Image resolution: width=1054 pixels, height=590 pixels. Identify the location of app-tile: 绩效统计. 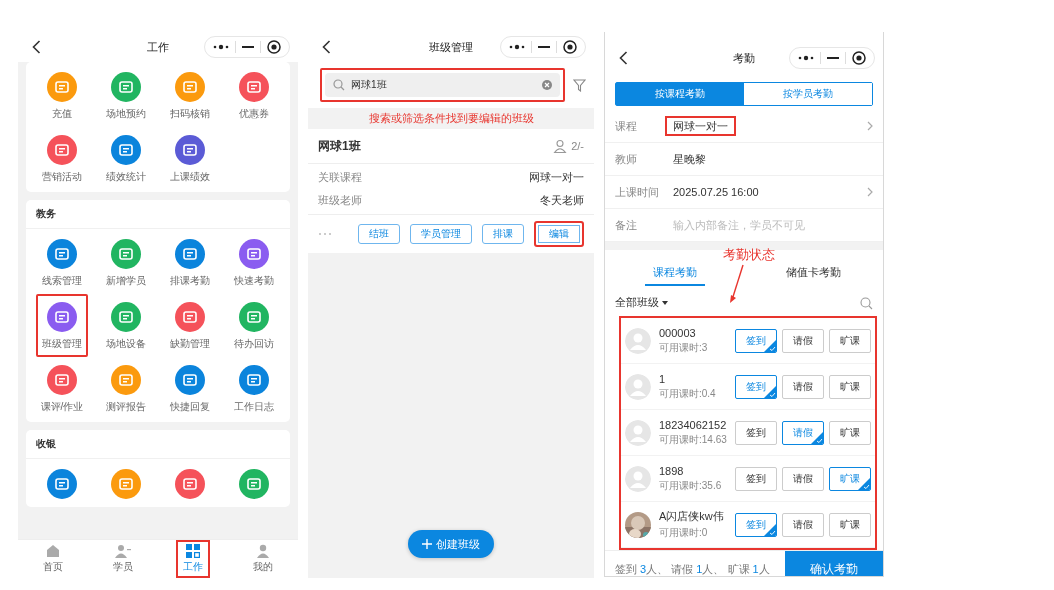
(126, 158).